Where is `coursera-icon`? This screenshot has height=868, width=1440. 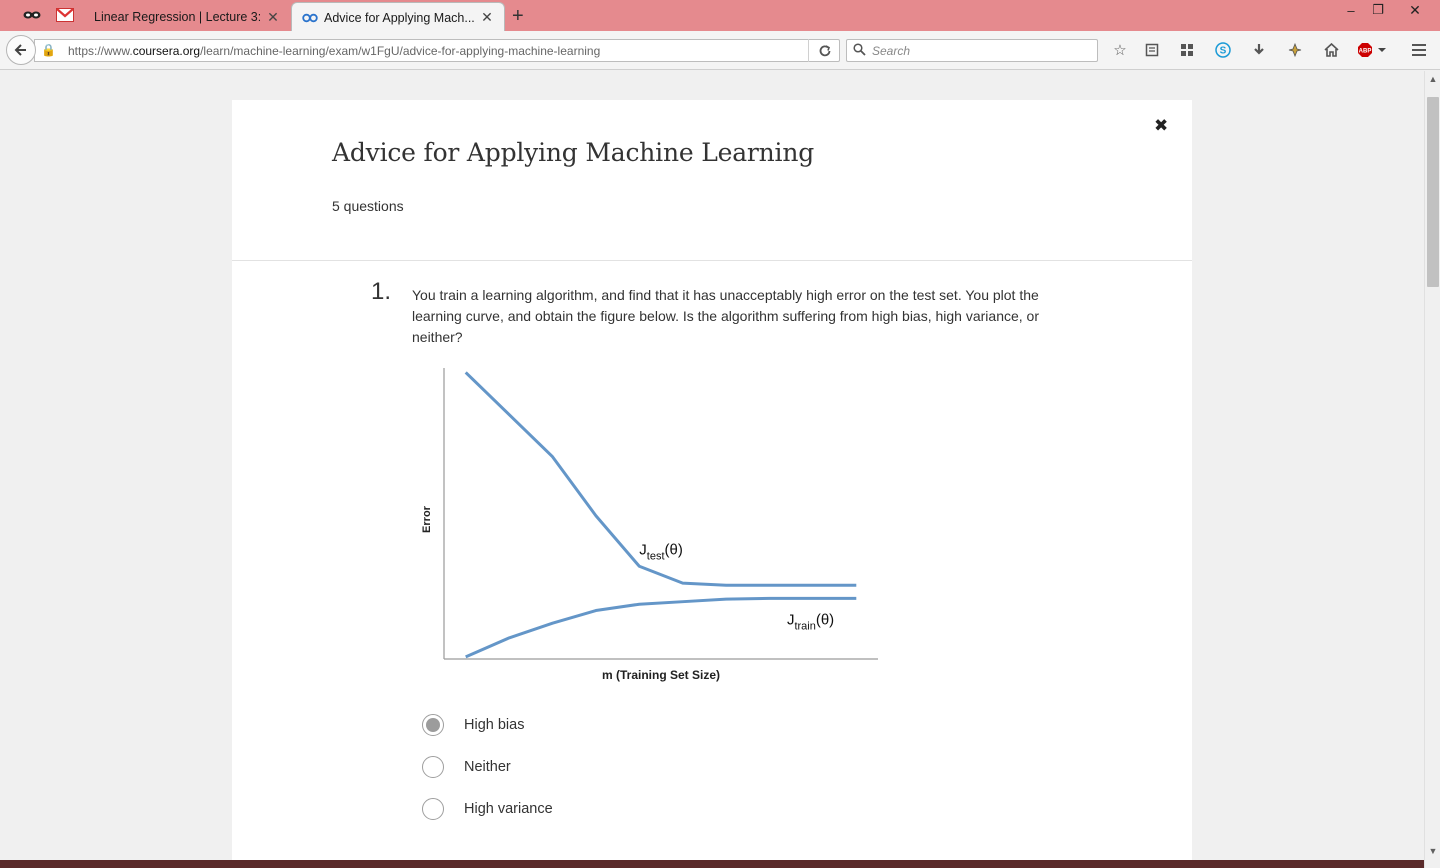
coursera-icon is located at coordinates (310, 18).